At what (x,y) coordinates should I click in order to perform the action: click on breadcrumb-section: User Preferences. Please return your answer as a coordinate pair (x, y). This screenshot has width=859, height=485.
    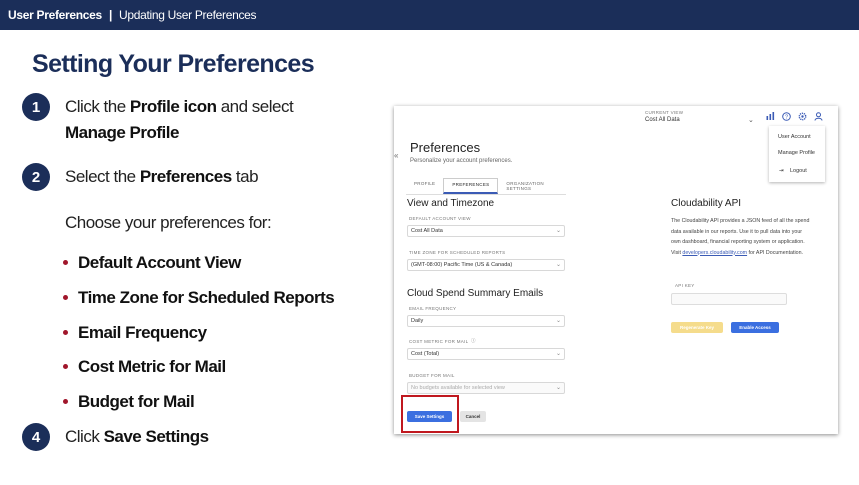
    Looking at the image, I should click on (55, 15).